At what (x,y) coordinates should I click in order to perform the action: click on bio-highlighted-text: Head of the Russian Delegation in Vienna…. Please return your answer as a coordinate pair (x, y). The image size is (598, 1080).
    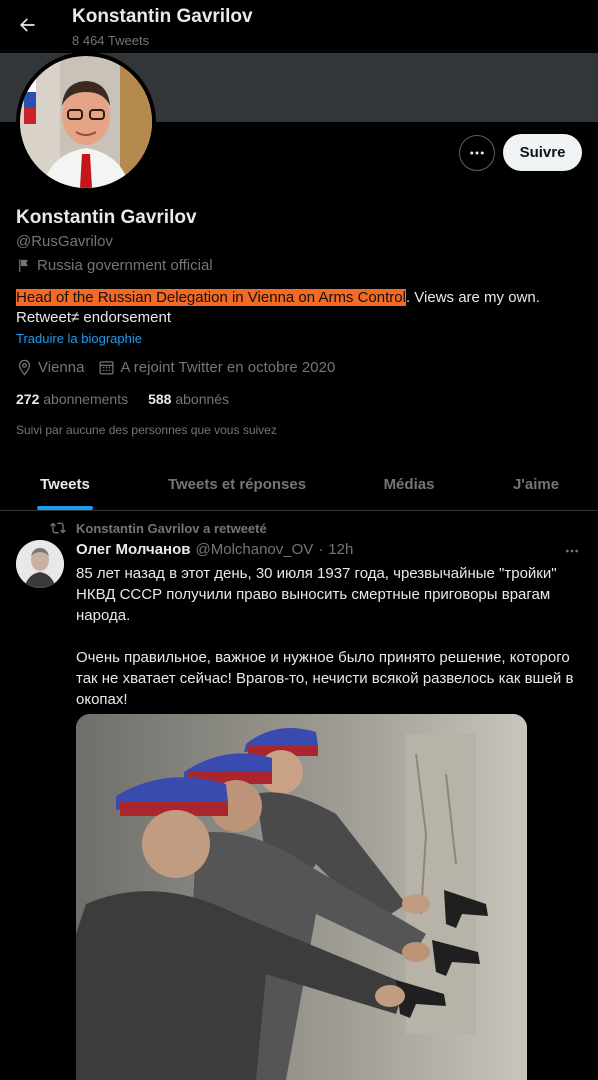
    Looking at the image, I should click on (211, 297).